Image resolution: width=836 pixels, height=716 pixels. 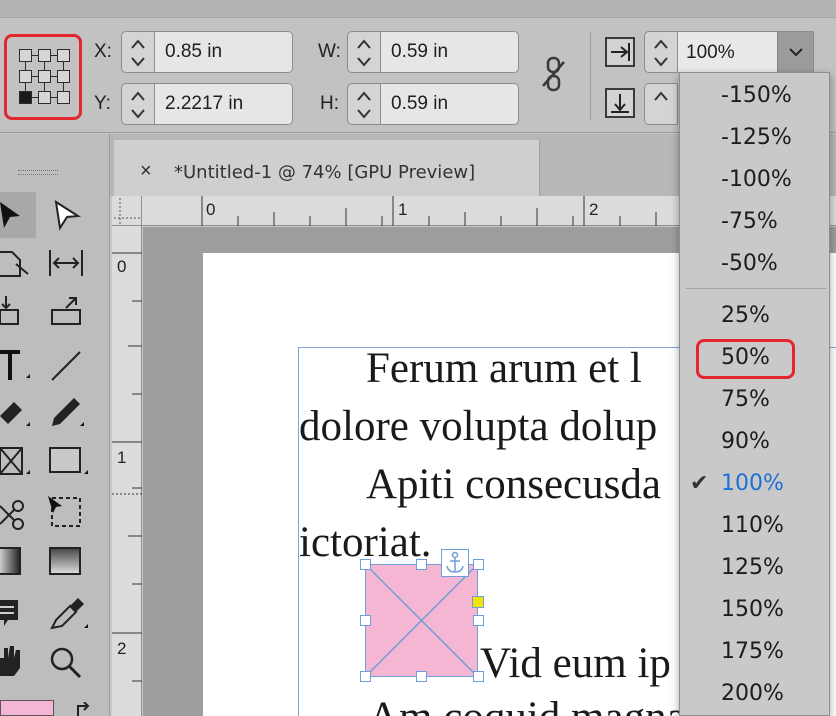 What do you see at coordinates (755, 609) in the screenshot?
I see `menu-item-150: 150%` at bounding box center [755, 609].